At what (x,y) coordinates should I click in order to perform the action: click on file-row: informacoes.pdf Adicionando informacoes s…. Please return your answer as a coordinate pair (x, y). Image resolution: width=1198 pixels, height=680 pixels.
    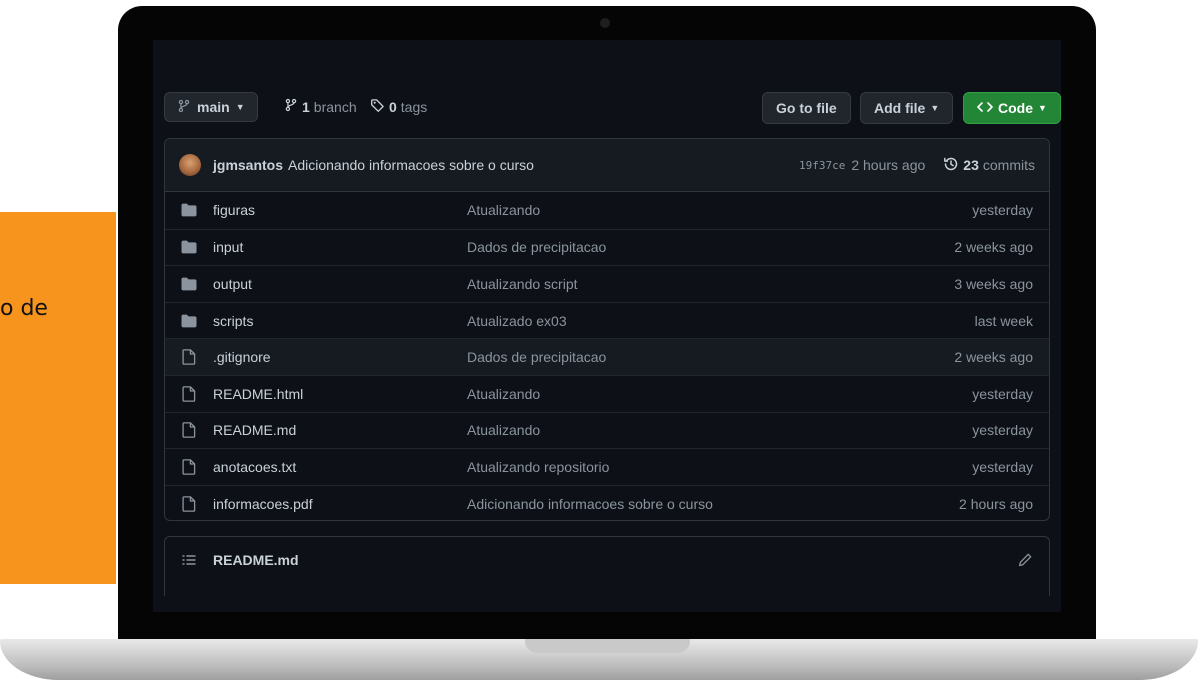
    Looking at the image, I should click on (607, 502).